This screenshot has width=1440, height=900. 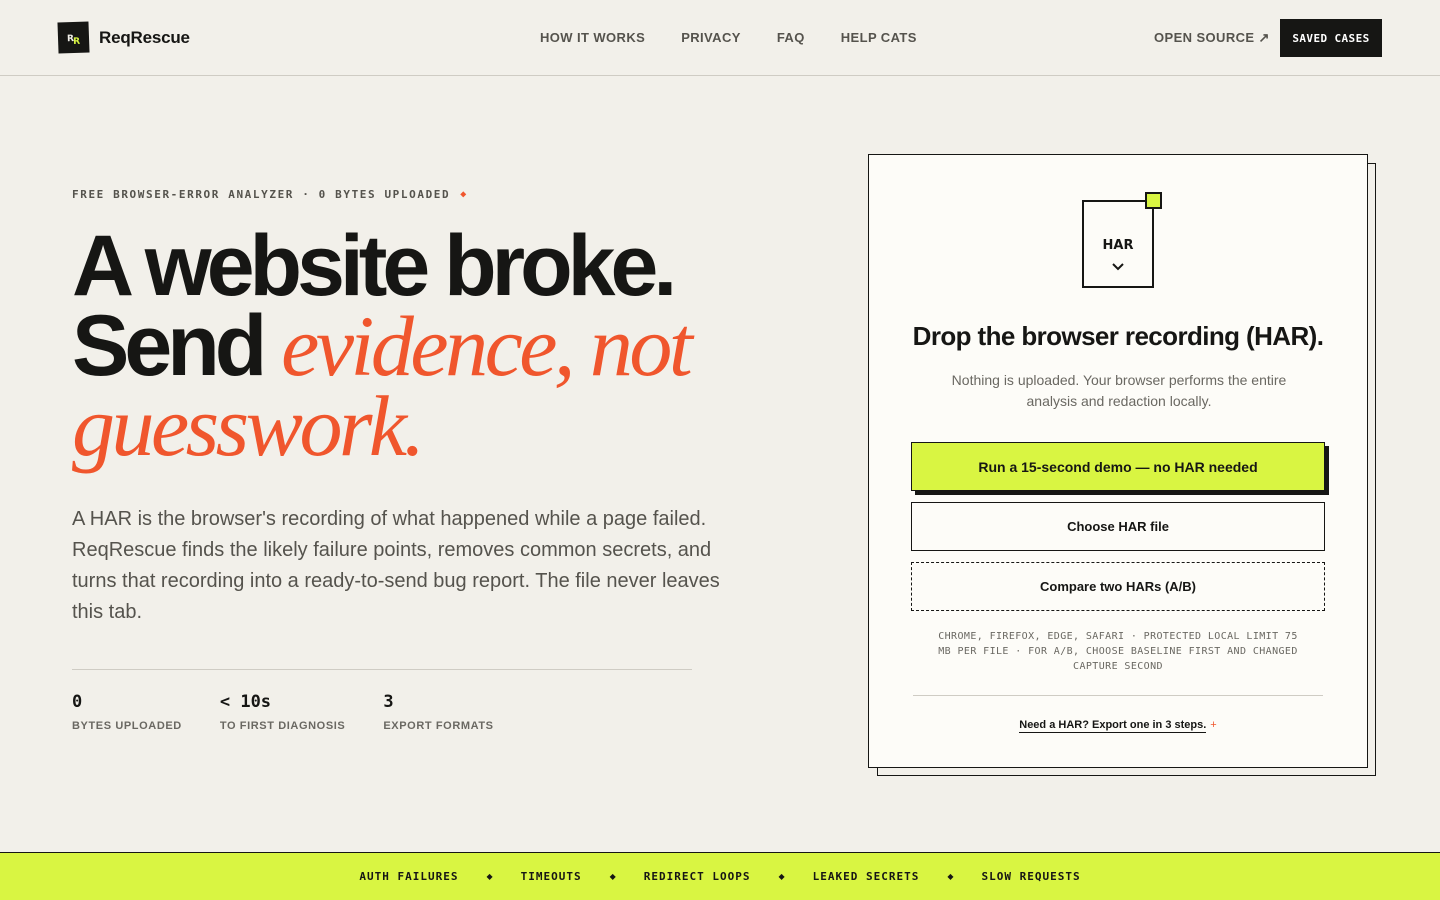 I want to click on card-divider, so click(x=1118, y=695).